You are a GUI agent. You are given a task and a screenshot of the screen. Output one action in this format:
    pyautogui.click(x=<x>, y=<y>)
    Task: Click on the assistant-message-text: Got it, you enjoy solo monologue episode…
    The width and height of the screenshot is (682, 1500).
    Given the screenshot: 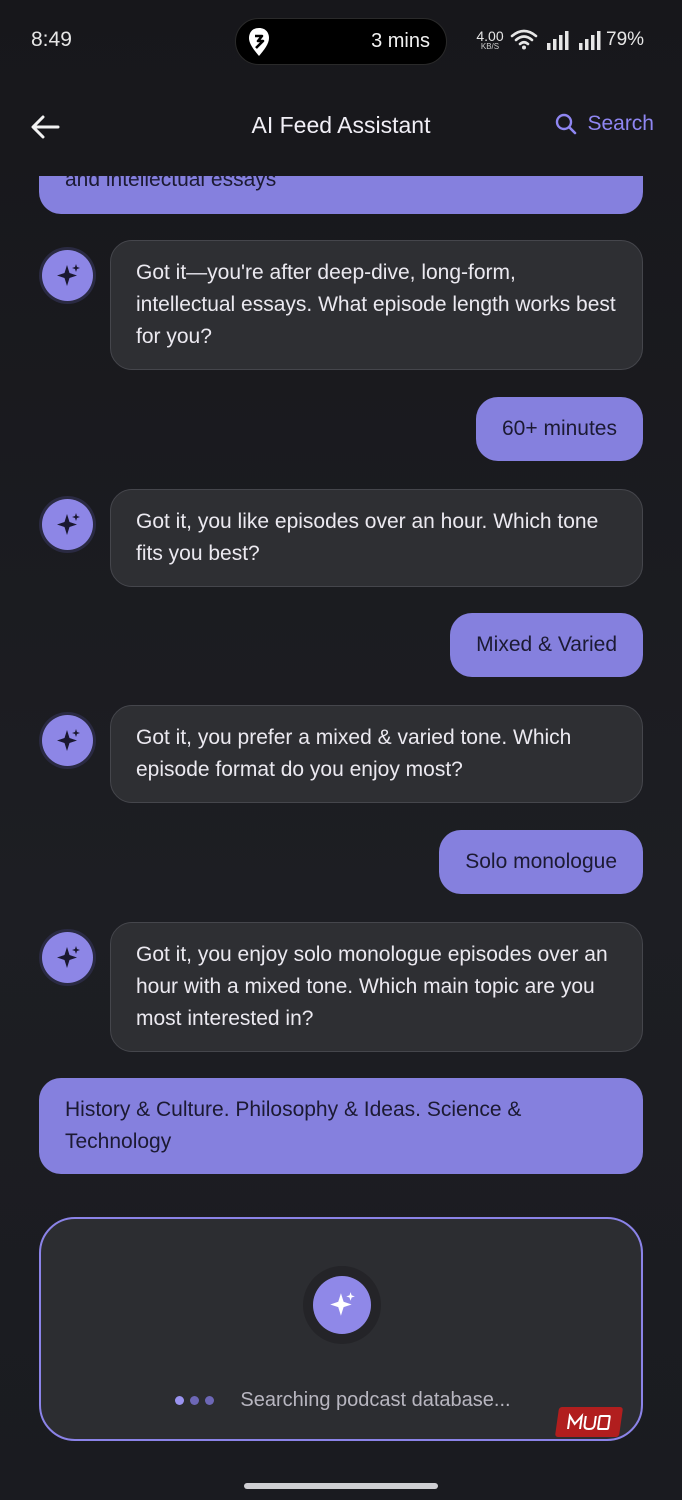 What is the action you would take?
    pyautogui.click(x=372, y=986)
    